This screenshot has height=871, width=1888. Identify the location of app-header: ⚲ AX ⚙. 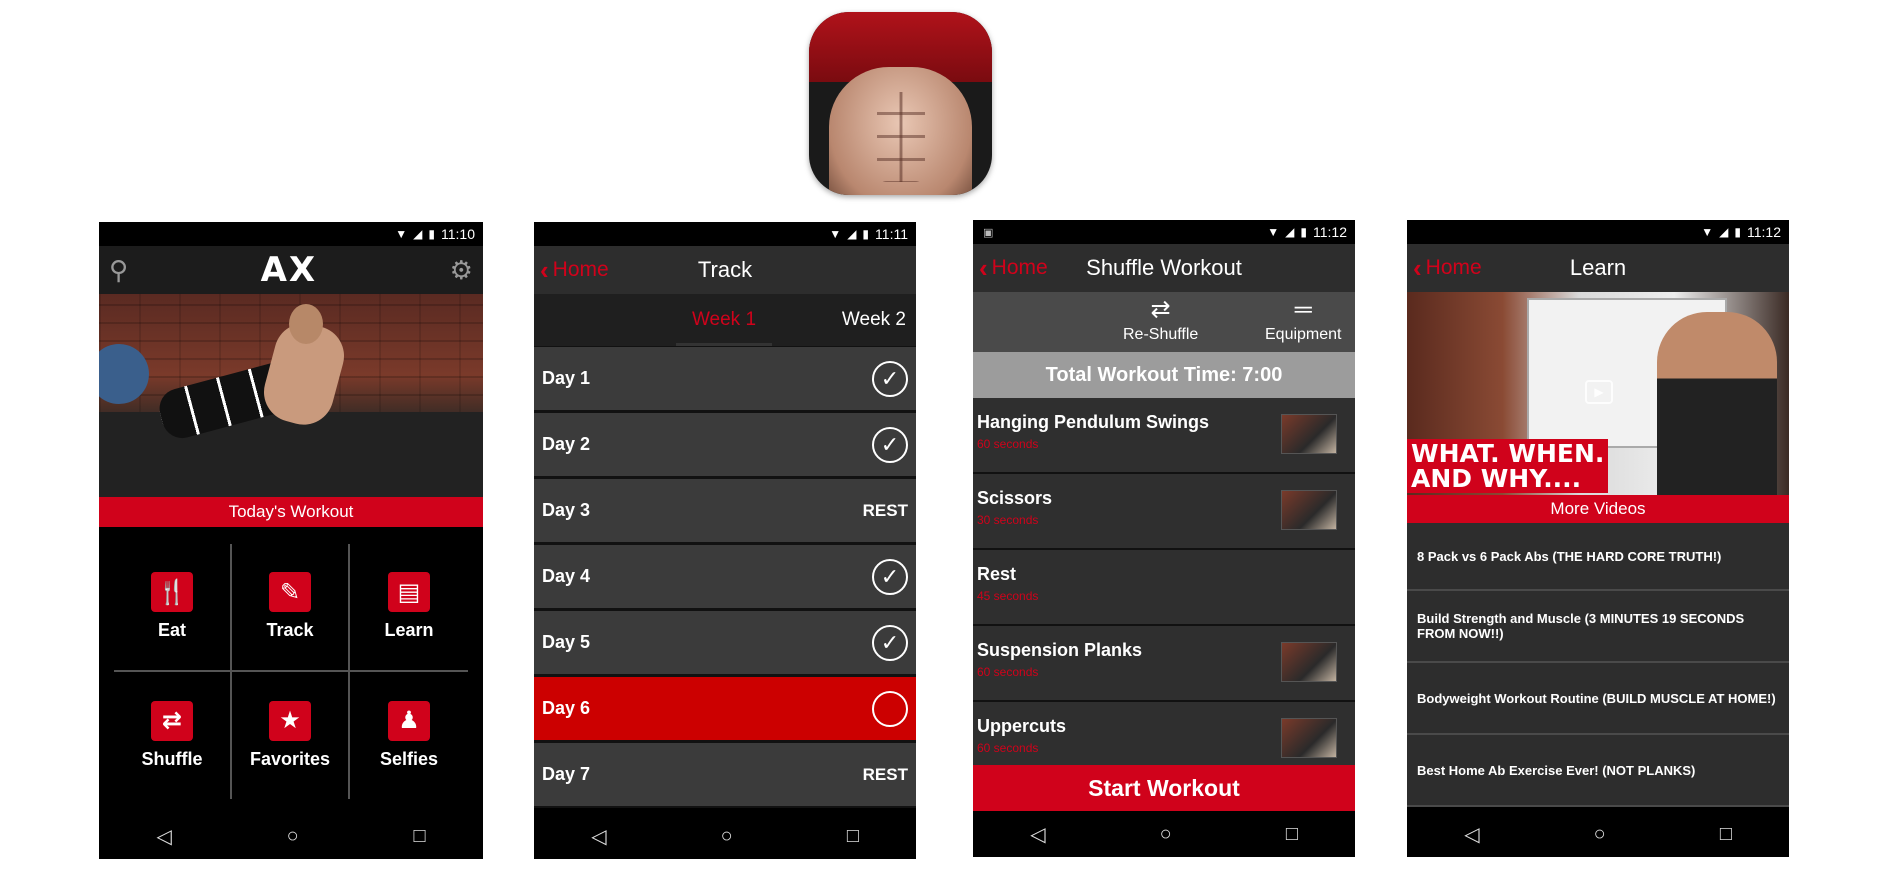
(291, 270).